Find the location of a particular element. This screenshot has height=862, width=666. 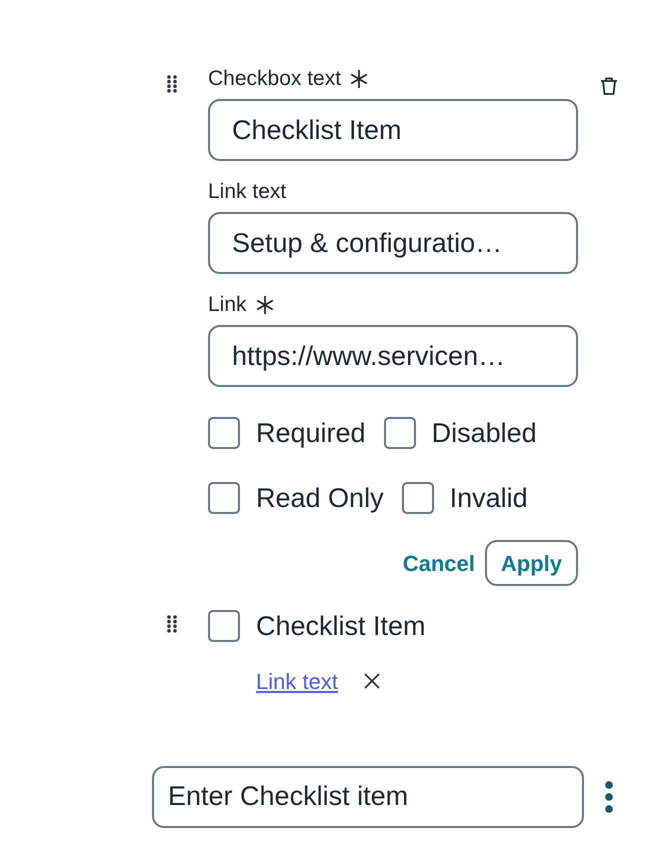

checkbox-label: Read Only is located at coordinates (320, 498).